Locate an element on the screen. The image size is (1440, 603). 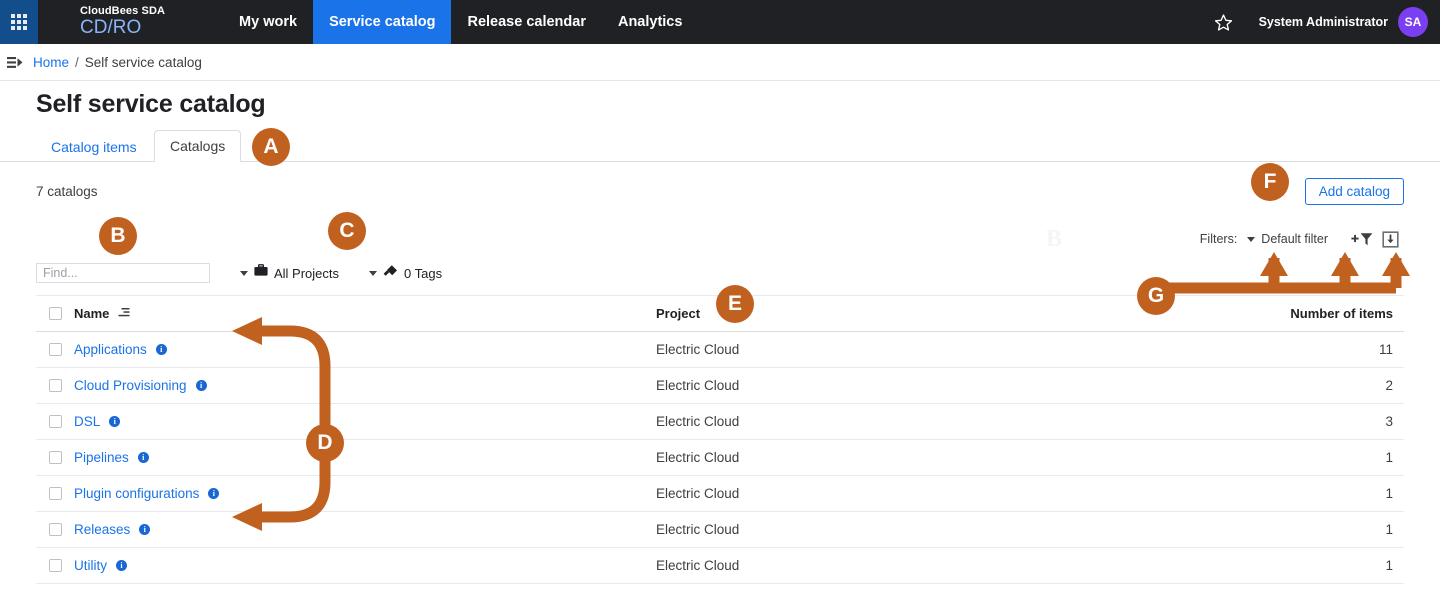
table-row: Applications i Electric Cloud 11 is located at coordinates (720, 350).